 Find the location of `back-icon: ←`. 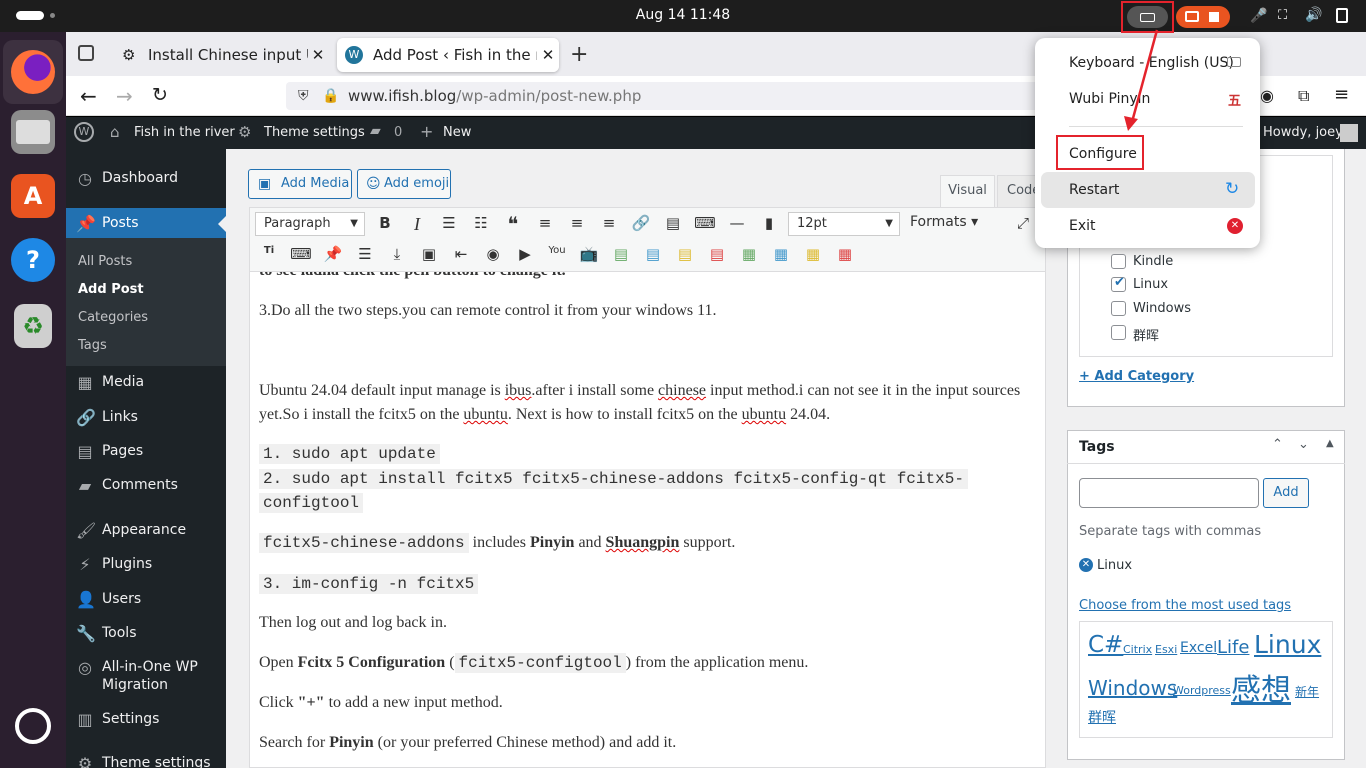

back-icon: ← is located at coordinates (88, 96).